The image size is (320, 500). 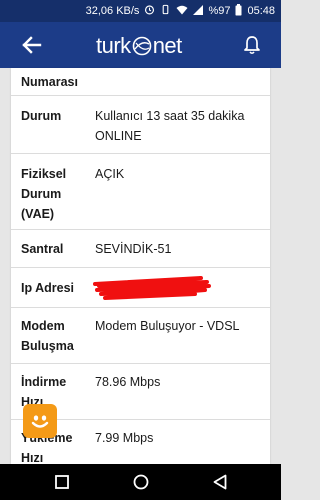 What do you see at coordinates (124, 438) in the screenshot?
I see `detail-value: 7.99 Mbps` at bounding box center [124, 438].